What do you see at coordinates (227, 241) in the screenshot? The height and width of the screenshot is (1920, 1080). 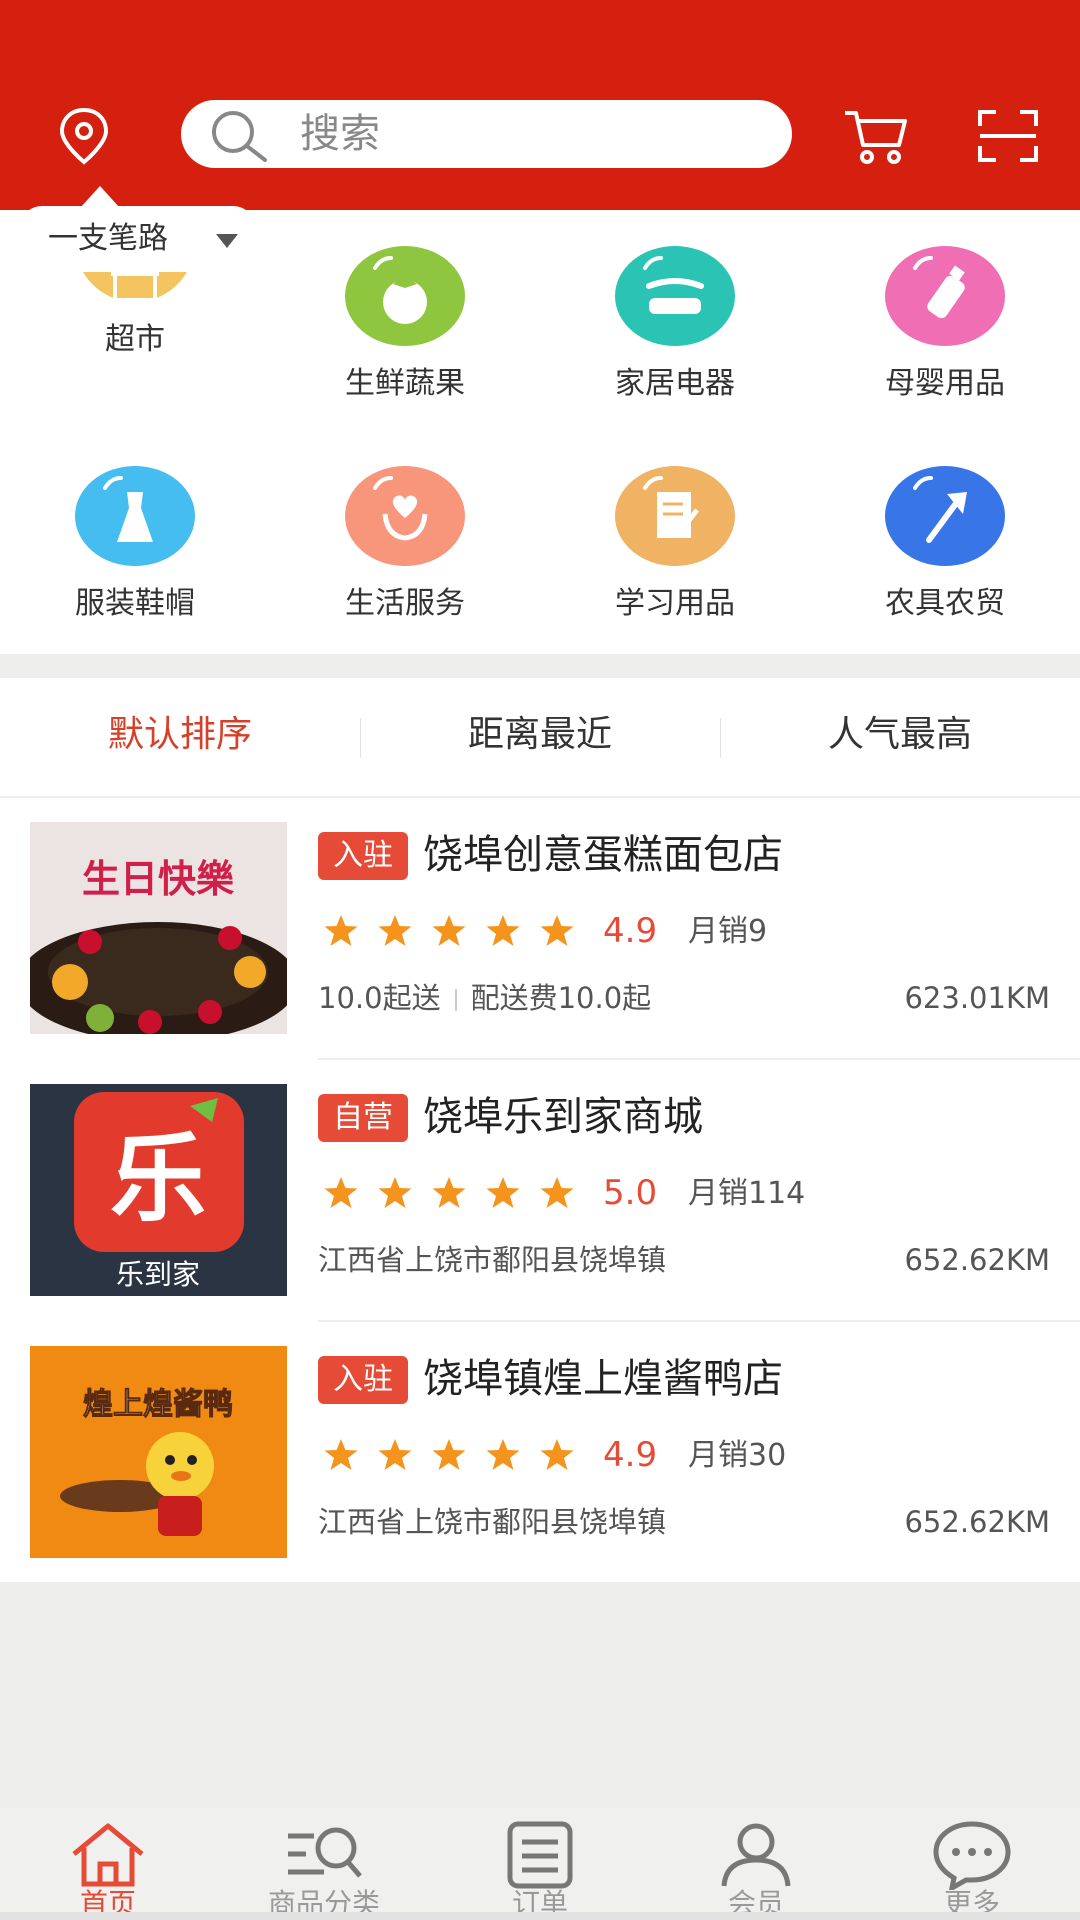 I see `chevron-down-icon` at bounding box center [227, 241].